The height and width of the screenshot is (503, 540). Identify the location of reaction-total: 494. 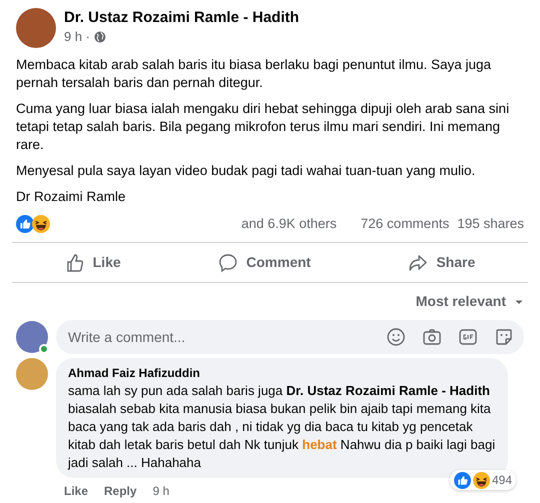
(502, 481).